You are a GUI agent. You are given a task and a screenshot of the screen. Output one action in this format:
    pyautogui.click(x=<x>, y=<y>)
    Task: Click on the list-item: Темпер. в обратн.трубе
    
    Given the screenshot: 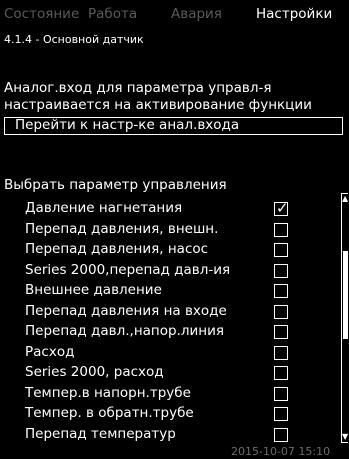 What is the action you would take?
    pyautogui.click(x=109, y=413)
    